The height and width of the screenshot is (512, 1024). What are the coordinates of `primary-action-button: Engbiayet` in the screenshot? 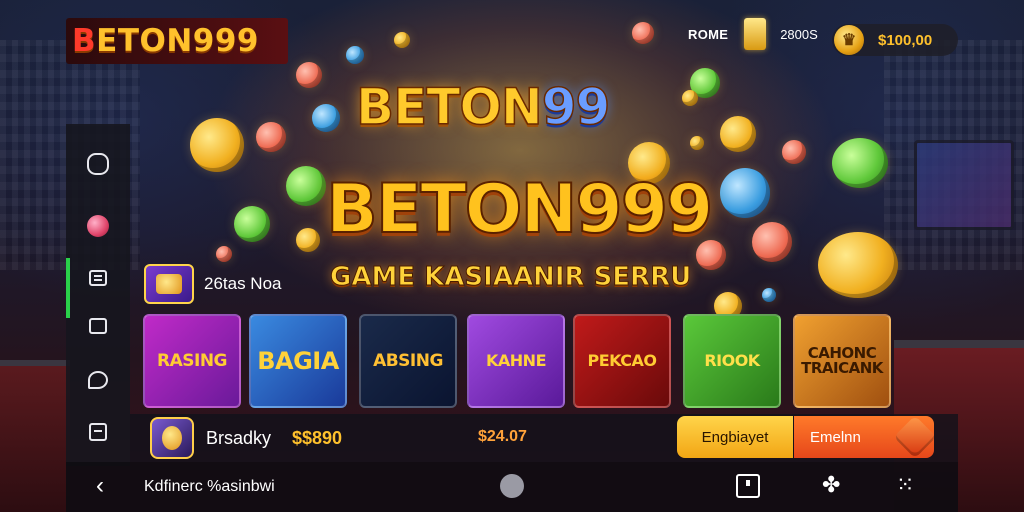 It's located at (735, 437).